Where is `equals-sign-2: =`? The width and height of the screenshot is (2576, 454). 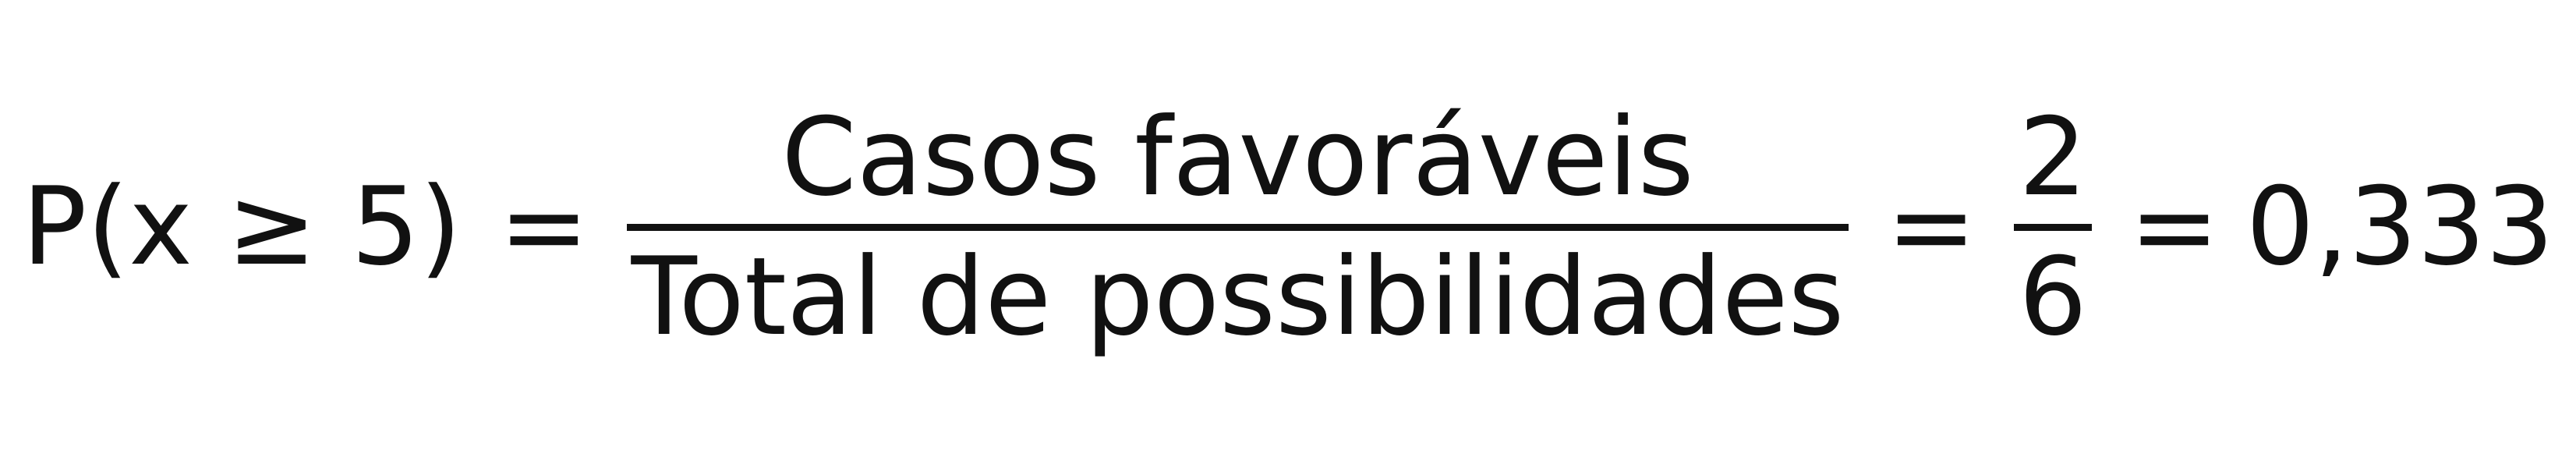
equals-sign-2: = is located at coordinates (1931, 226).